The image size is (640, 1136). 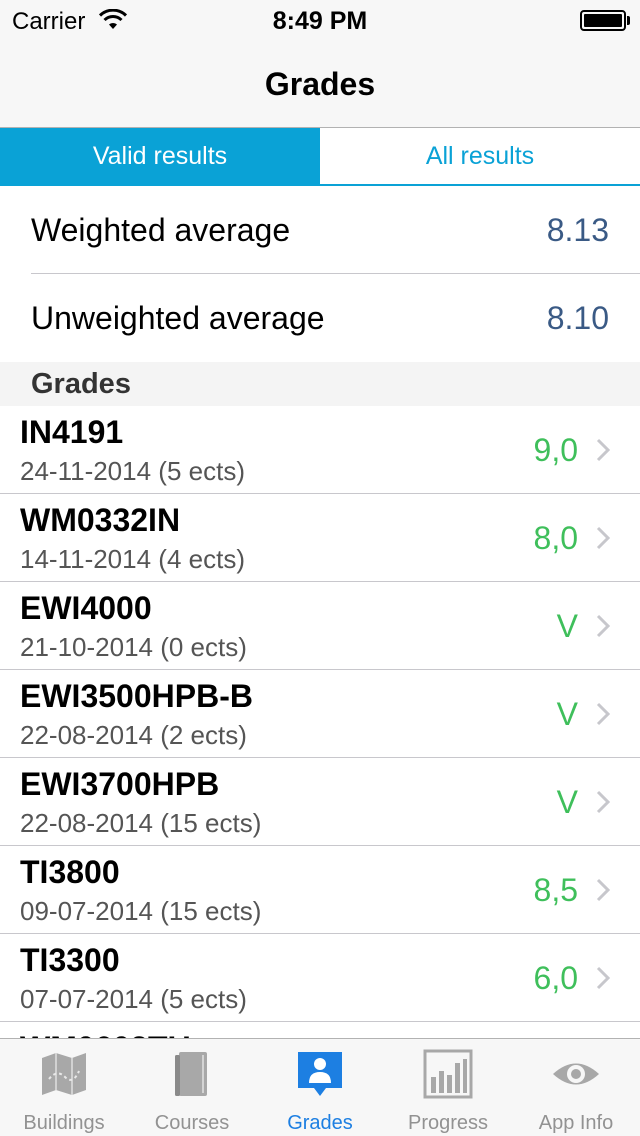 I want to click on course-code: WM0603TU, so click(x=105, y=1034).